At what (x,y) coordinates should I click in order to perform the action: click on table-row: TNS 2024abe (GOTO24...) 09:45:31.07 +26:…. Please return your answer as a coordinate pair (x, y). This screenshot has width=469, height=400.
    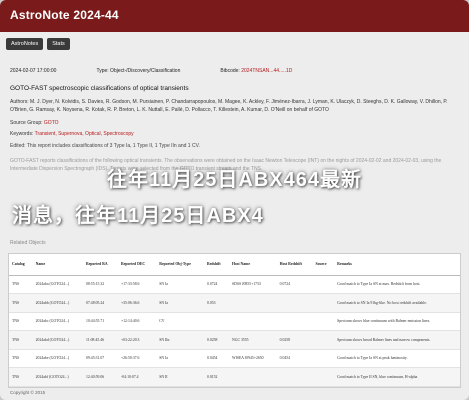
    Looking at the image, I should click on (234, 358).